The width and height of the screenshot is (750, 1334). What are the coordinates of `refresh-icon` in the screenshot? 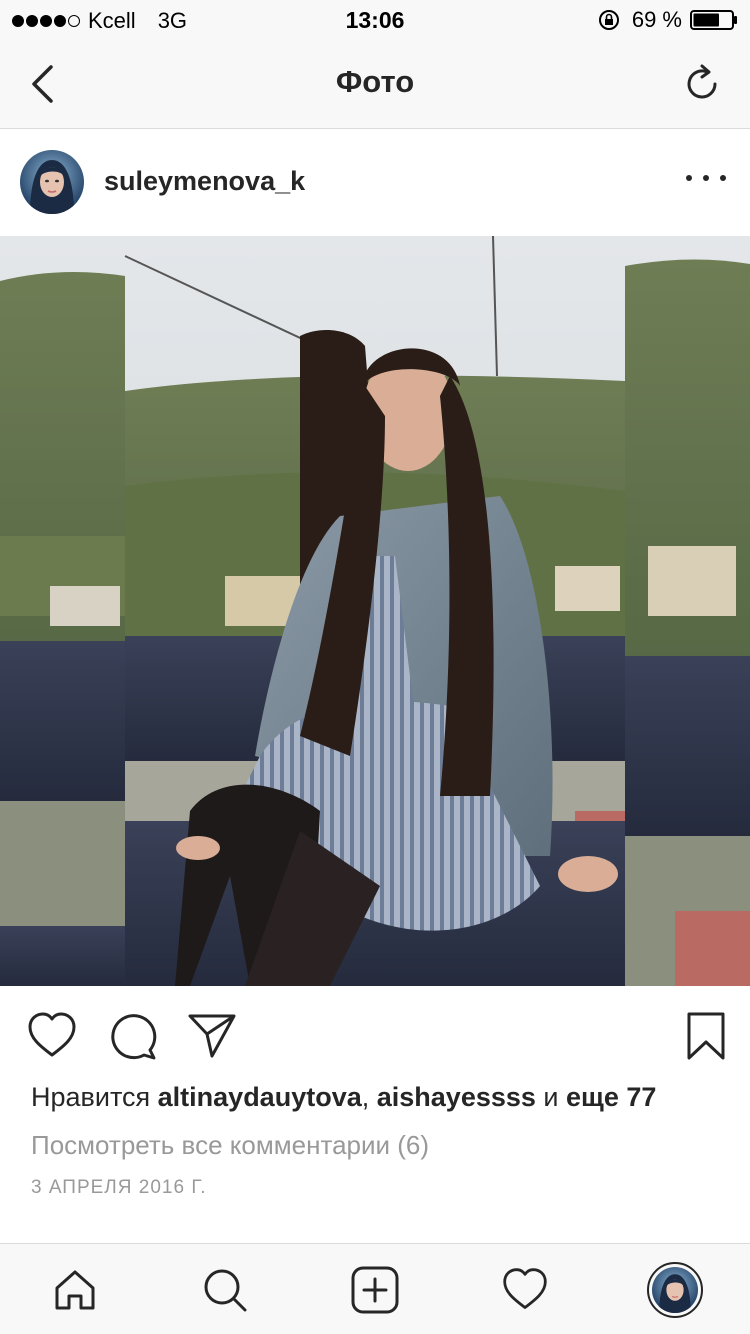 It's located at (702, 81).